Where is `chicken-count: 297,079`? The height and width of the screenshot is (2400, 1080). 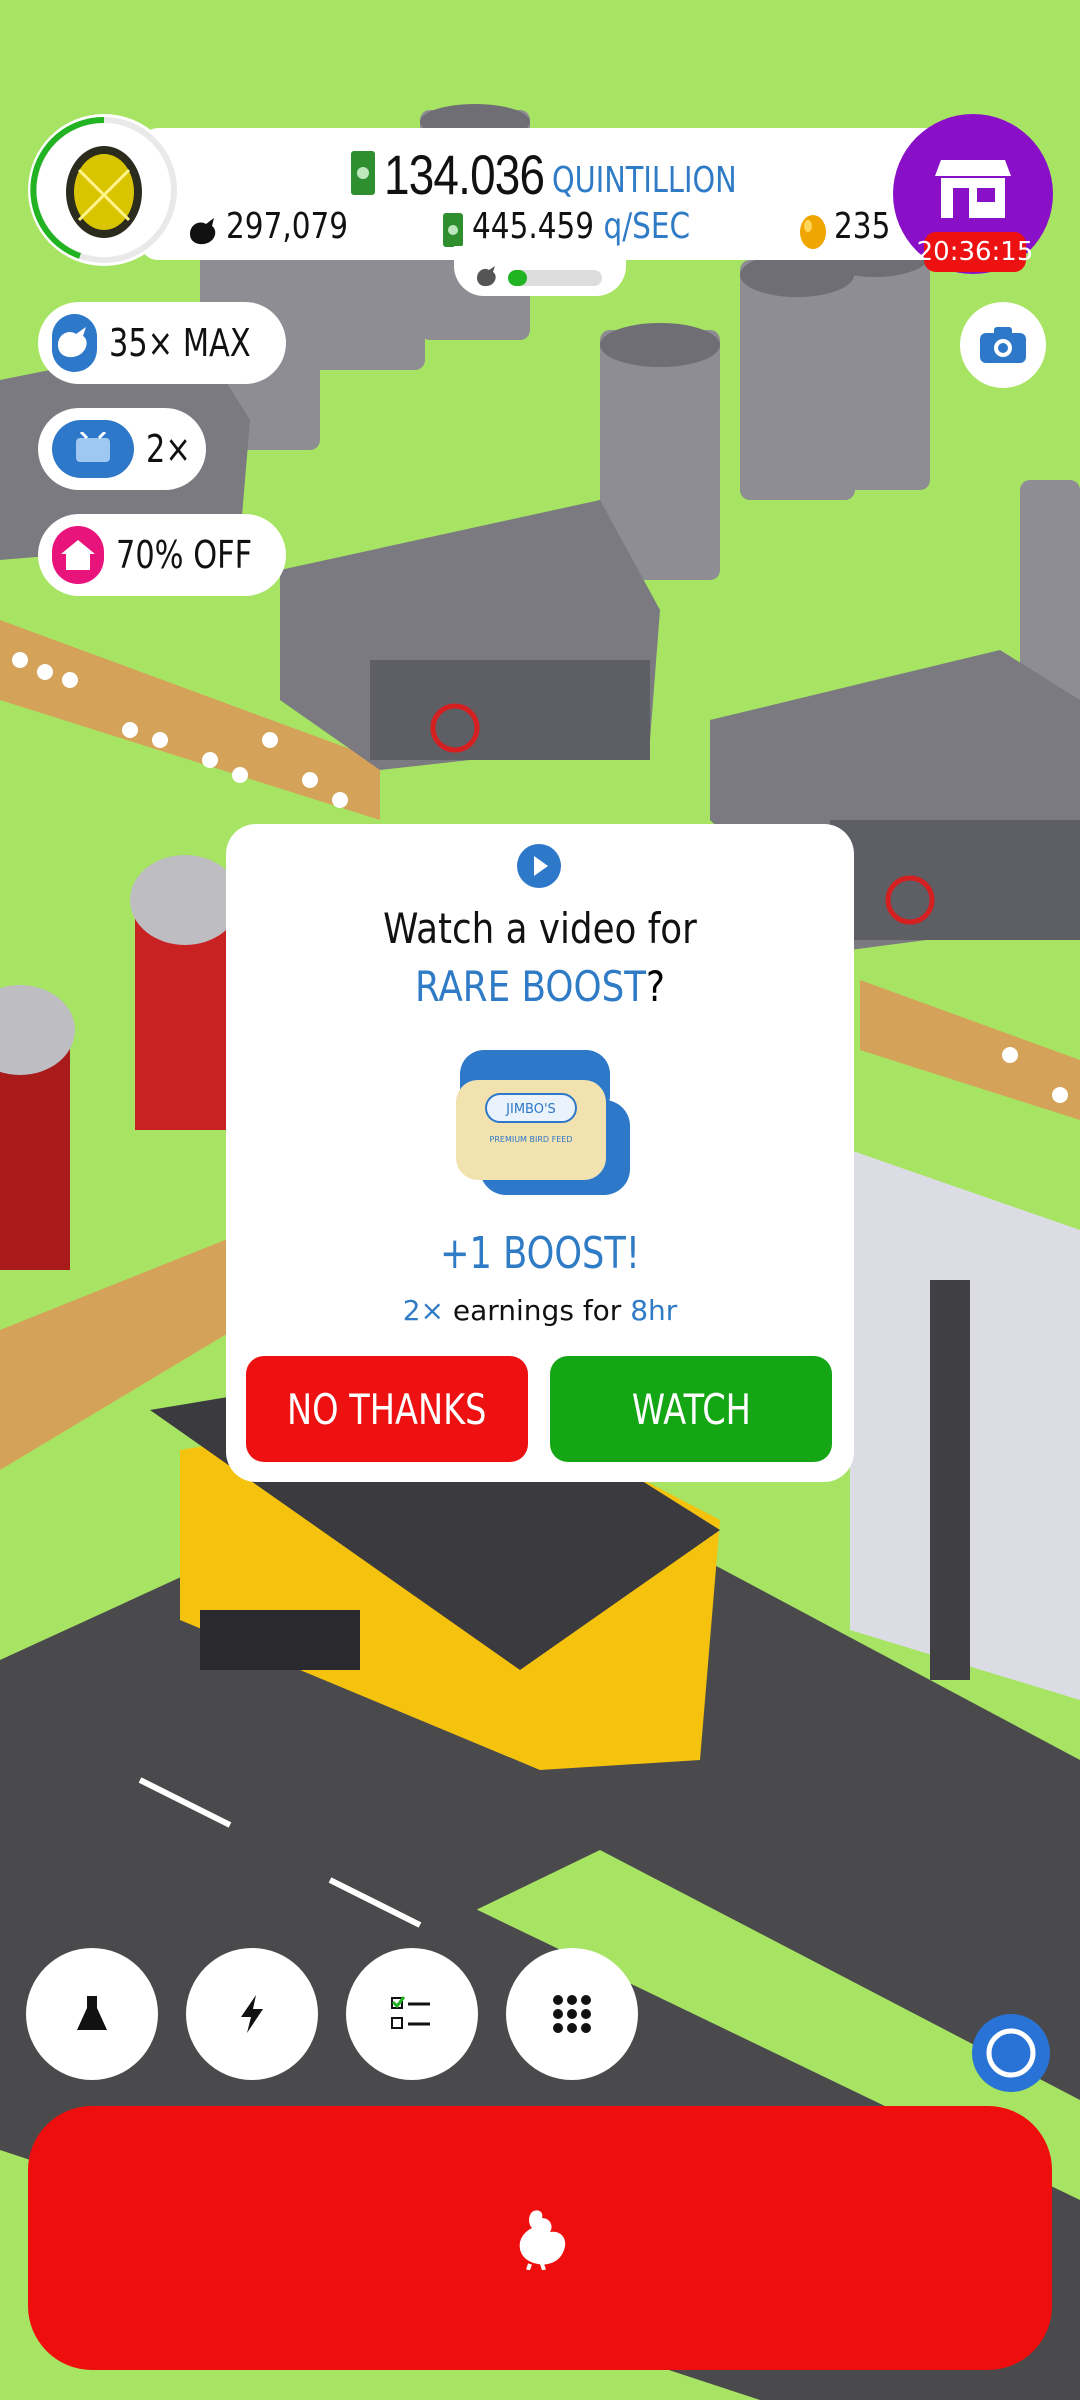
chicken-count: 297,079 is located at coordinates (287, 226).